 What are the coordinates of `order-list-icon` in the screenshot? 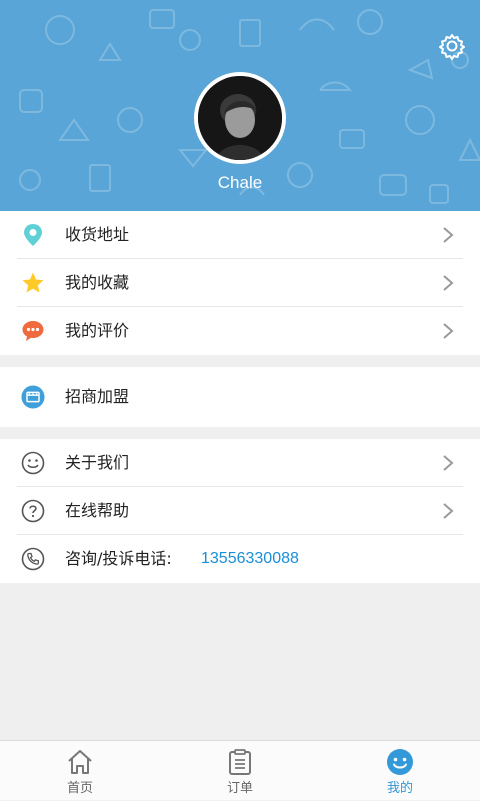 It's located at (240, 762).